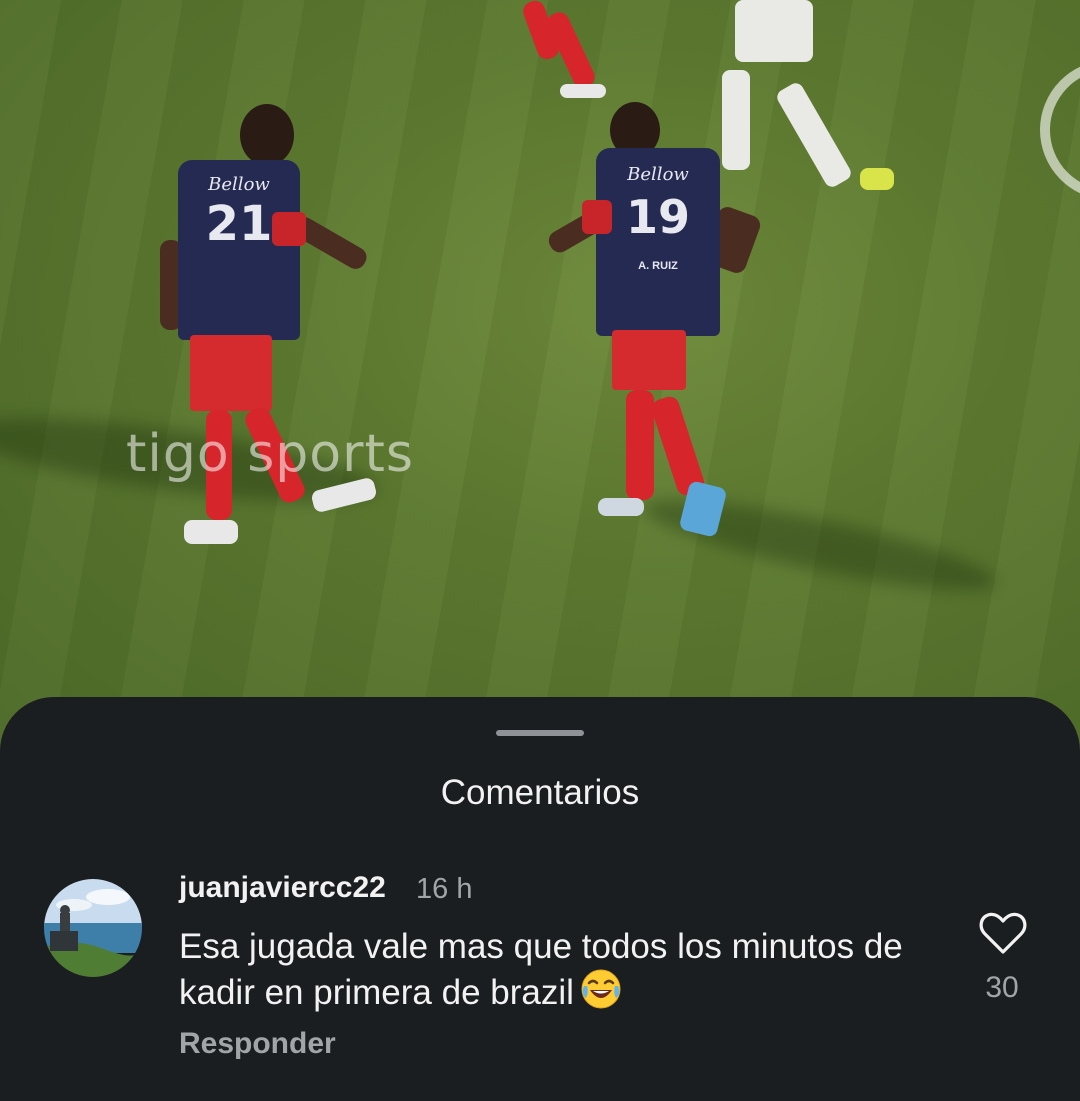  Describe the element at coordinates (1060, 130) in the screenshot. I see `field-marking` at that location.